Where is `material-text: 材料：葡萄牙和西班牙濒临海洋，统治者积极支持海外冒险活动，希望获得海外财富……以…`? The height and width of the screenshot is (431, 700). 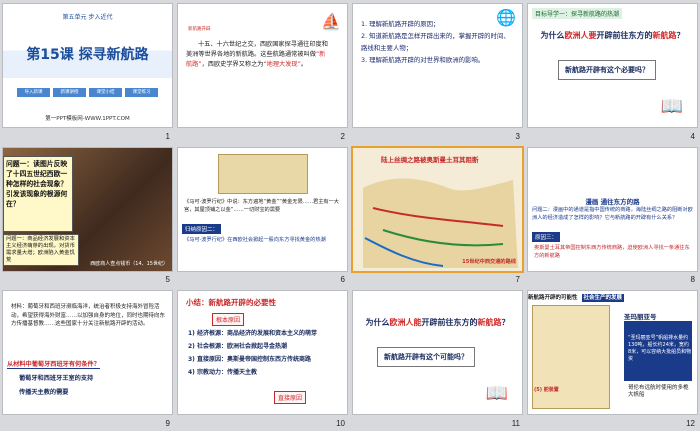 material-text: 材料：葡萄牙和西班牙濒临海洋，统治者积极支持海外冒险活动，希望获得海外财富……以… is located at coordinates (88, 316).